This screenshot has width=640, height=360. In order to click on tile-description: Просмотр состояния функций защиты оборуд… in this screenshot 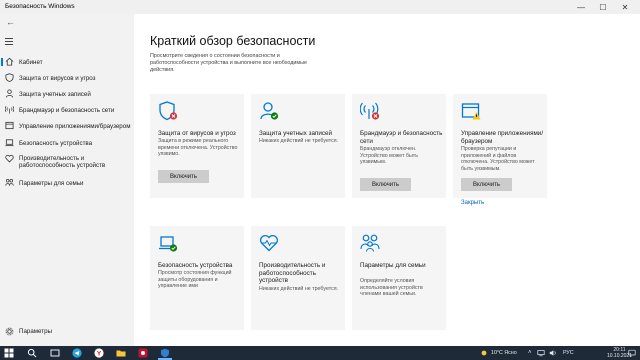, I will do `click(195, 279)`.